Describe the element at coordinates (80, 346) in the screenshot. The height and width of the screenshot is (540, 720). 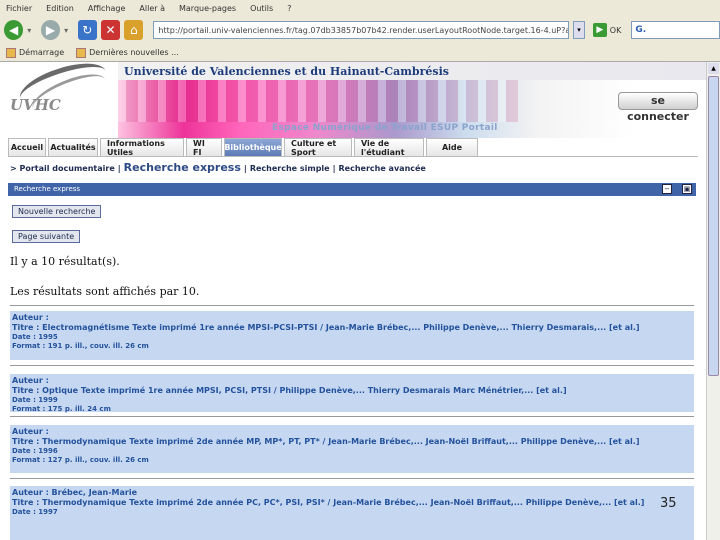
I see `result-format: Format : 191 p. ill., couv. ill. 26 cm` at that location.